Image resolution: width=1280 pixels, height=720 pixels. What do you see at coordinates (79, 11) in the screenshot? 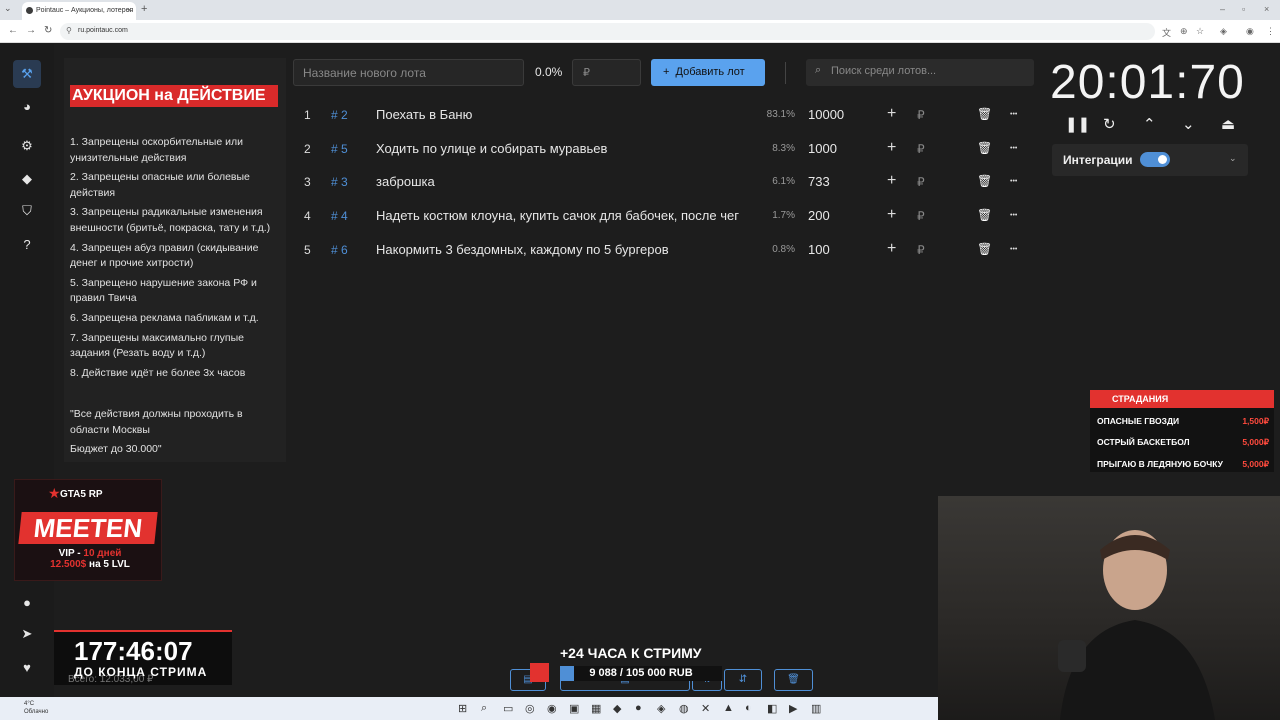
I see `browser-tab: Pointauc – Аукционы, лотерея ×` at bounding box center [79, 11].